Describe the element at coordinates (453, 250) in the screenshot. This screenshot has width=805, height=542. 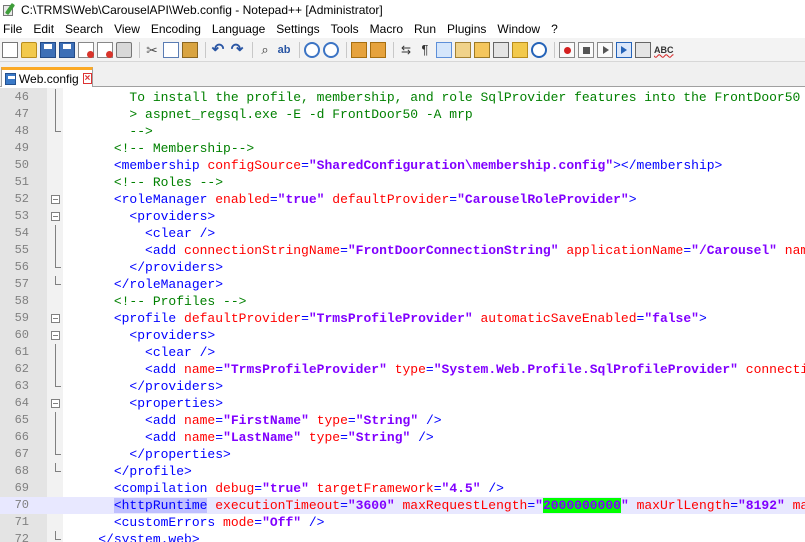
I see `code-token: "FrontDoorConnectionString"` at that location.